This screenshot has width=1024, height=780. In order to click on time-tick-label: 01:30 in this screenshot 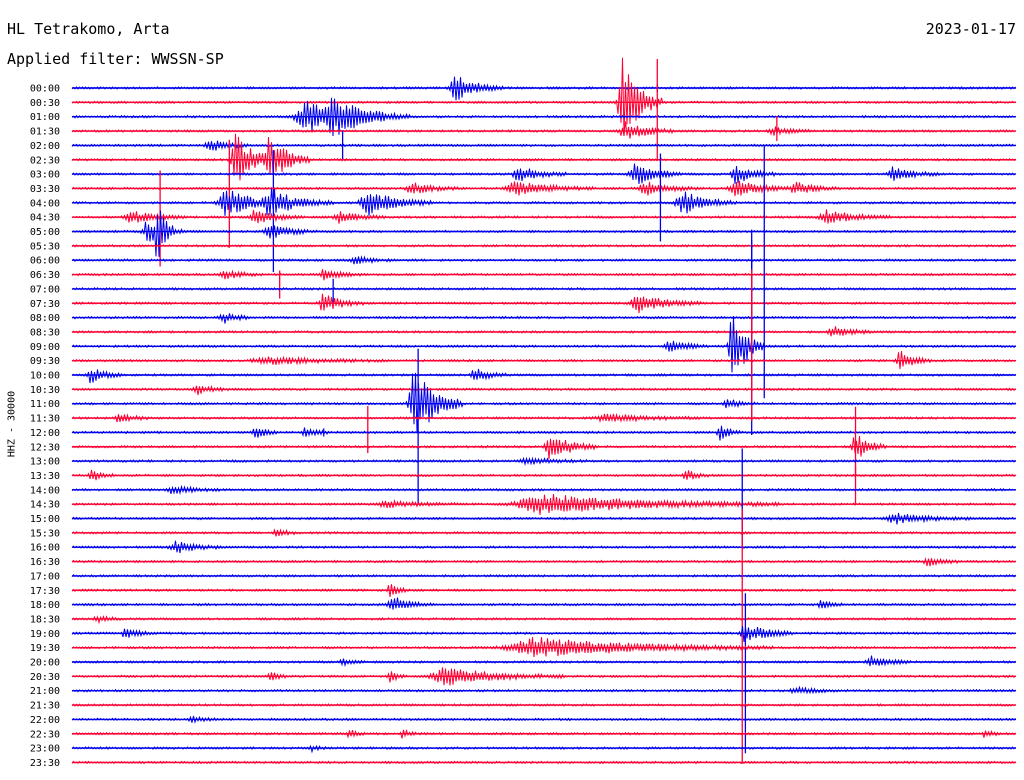, I will do `click(45, 132)`.